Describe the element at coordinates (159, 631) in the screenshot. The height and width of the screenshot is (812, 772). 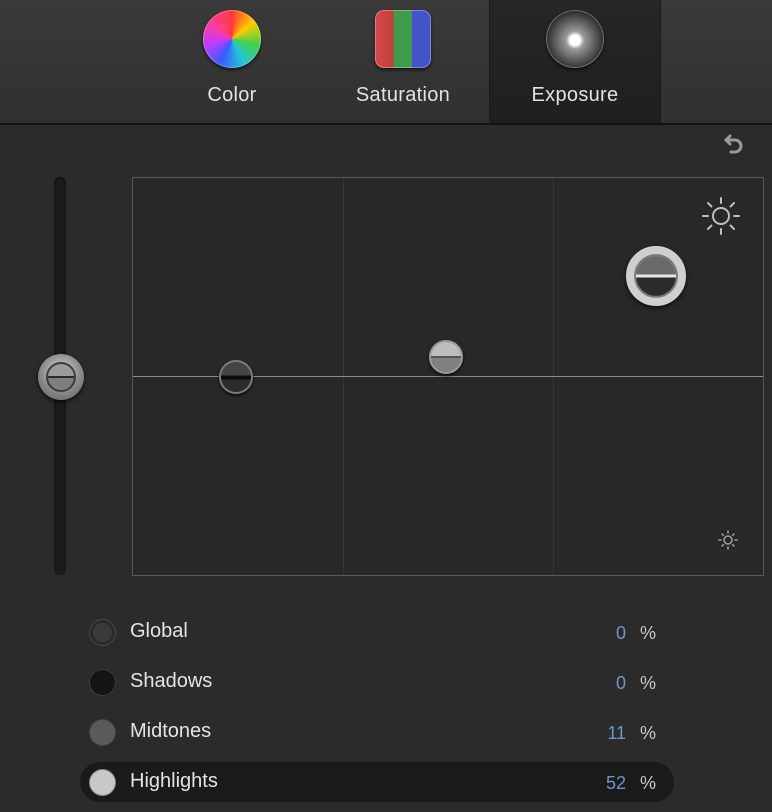
I see `channel-name: Global` at that location.